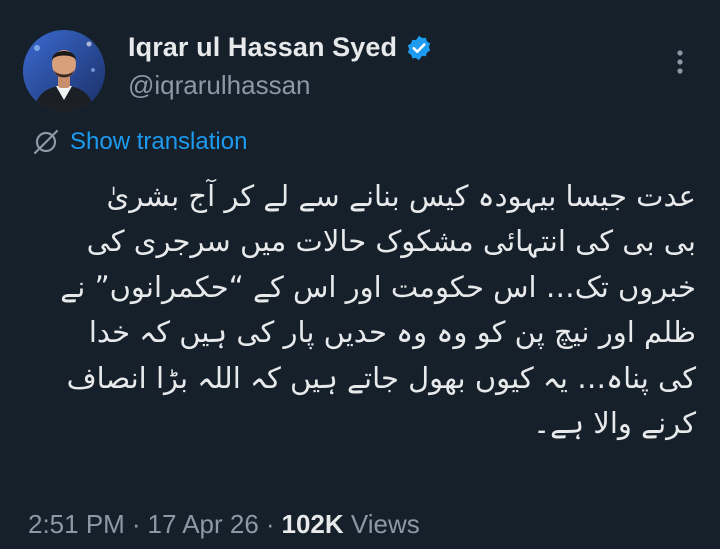 This screenshot has width=720, height=549. I want to click on tweet-time: 2:51 PM, so click(76, 524).